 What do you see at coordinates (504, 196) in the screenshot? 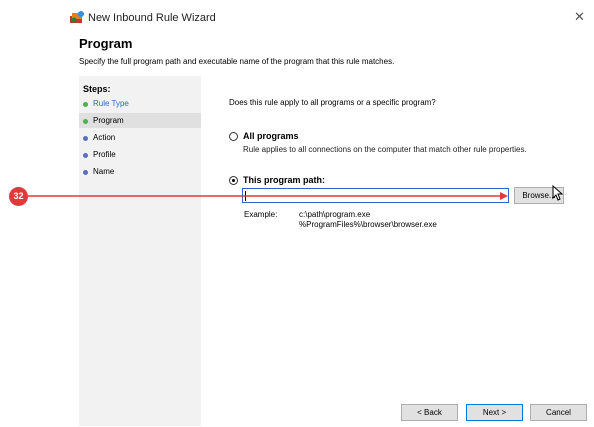
I see `annotation-arrowhead` at bounding box center [504, 196].